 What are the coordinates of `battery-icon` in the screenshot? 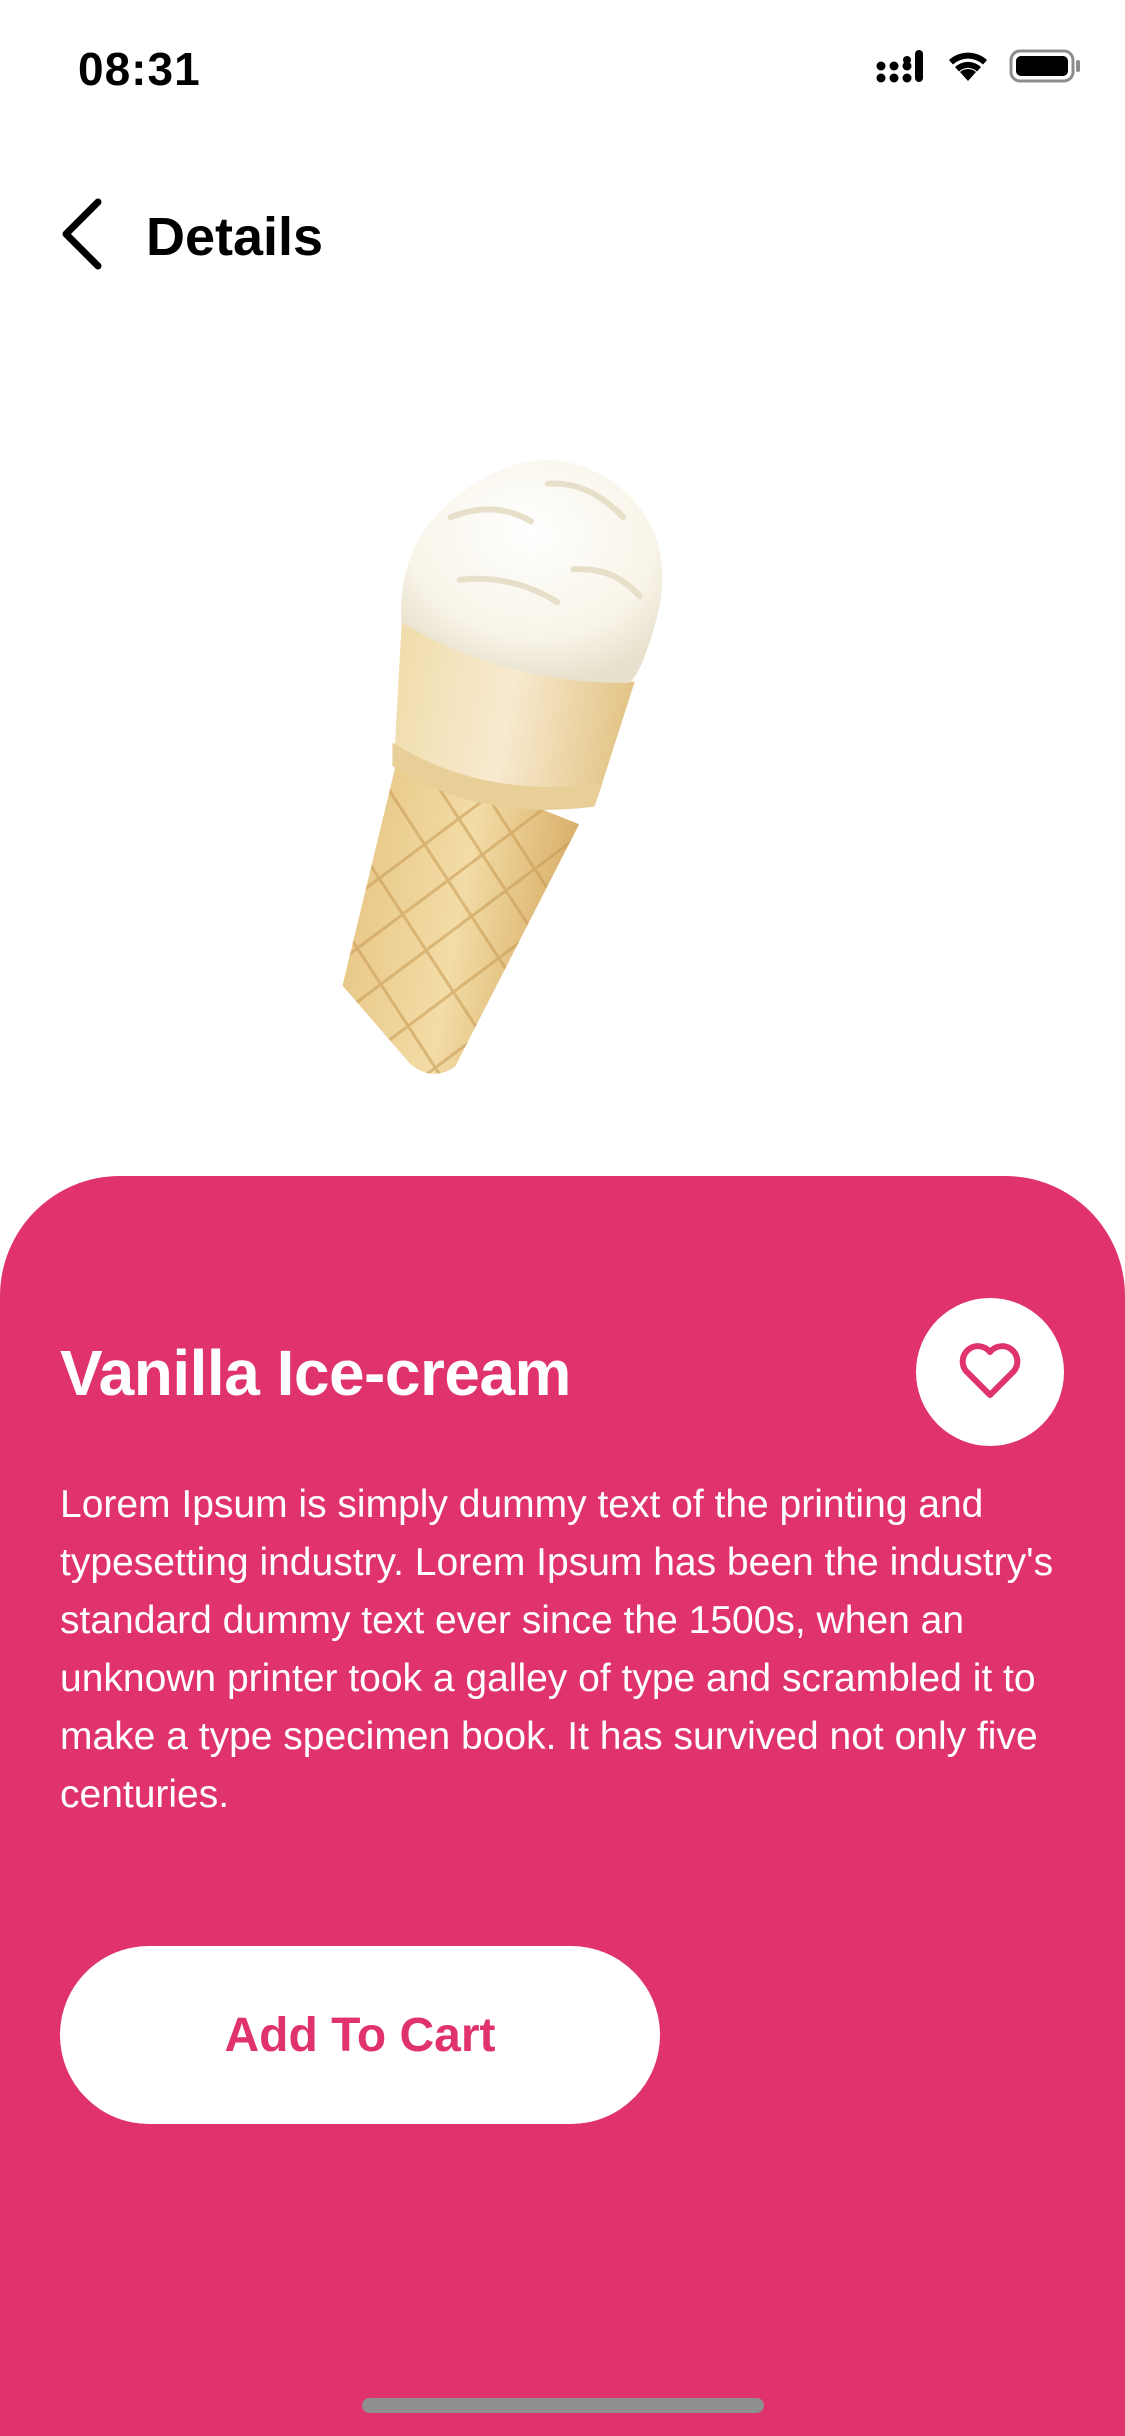 It's located at (1046, 68).